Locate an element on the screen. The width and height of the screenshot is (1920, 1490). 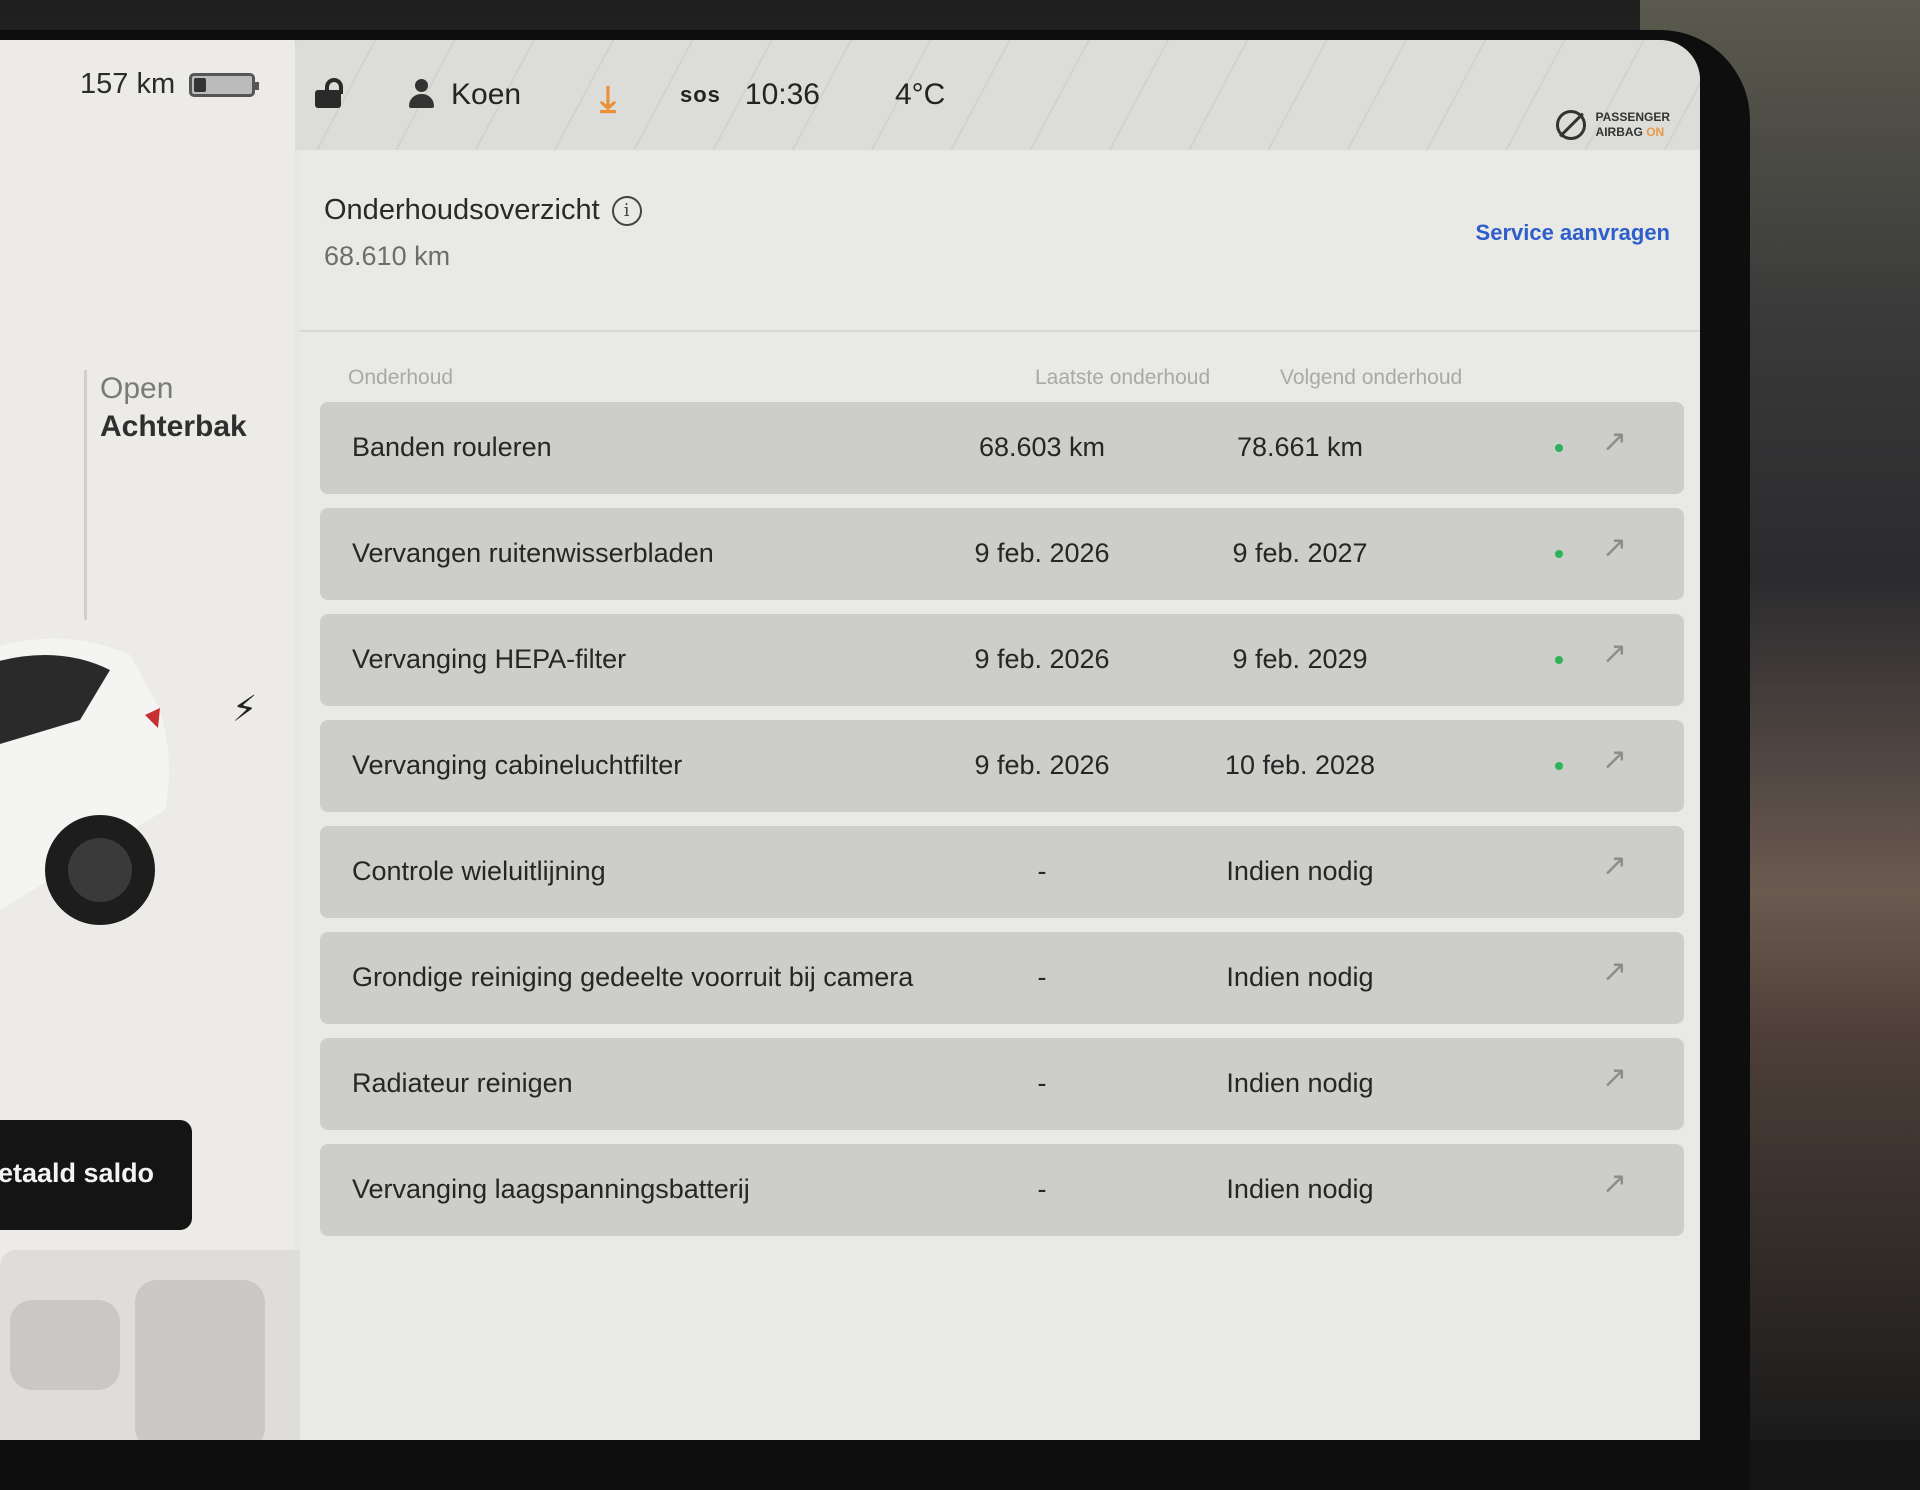
maintenance-header: Onderhoudsoverzicht i 68.610 km is located at coordinates (483, 233).